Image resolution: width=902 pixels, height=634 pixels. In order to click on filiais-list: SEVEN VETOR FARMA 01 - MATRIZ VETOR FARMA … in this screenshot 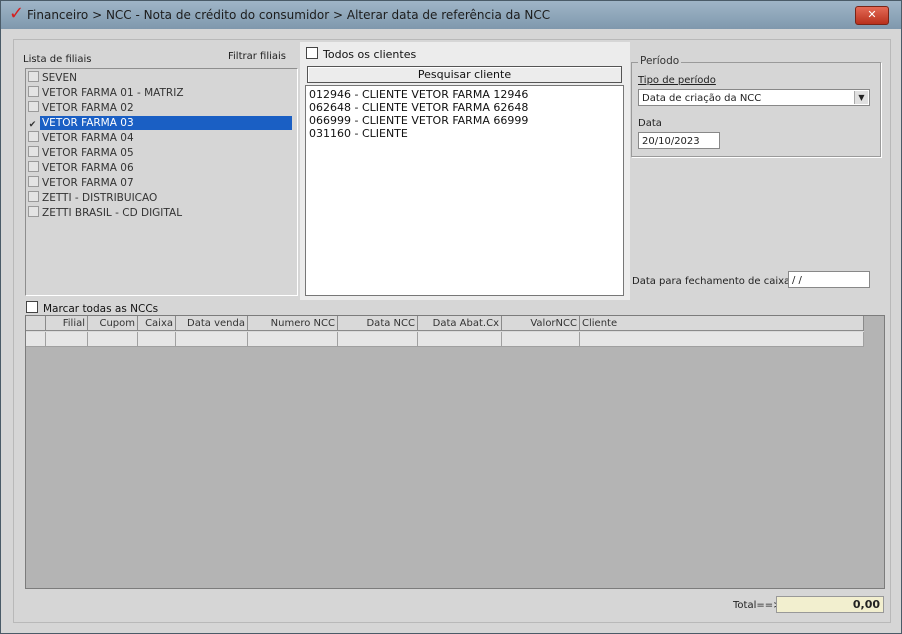, I will do `click(161, 182)`.